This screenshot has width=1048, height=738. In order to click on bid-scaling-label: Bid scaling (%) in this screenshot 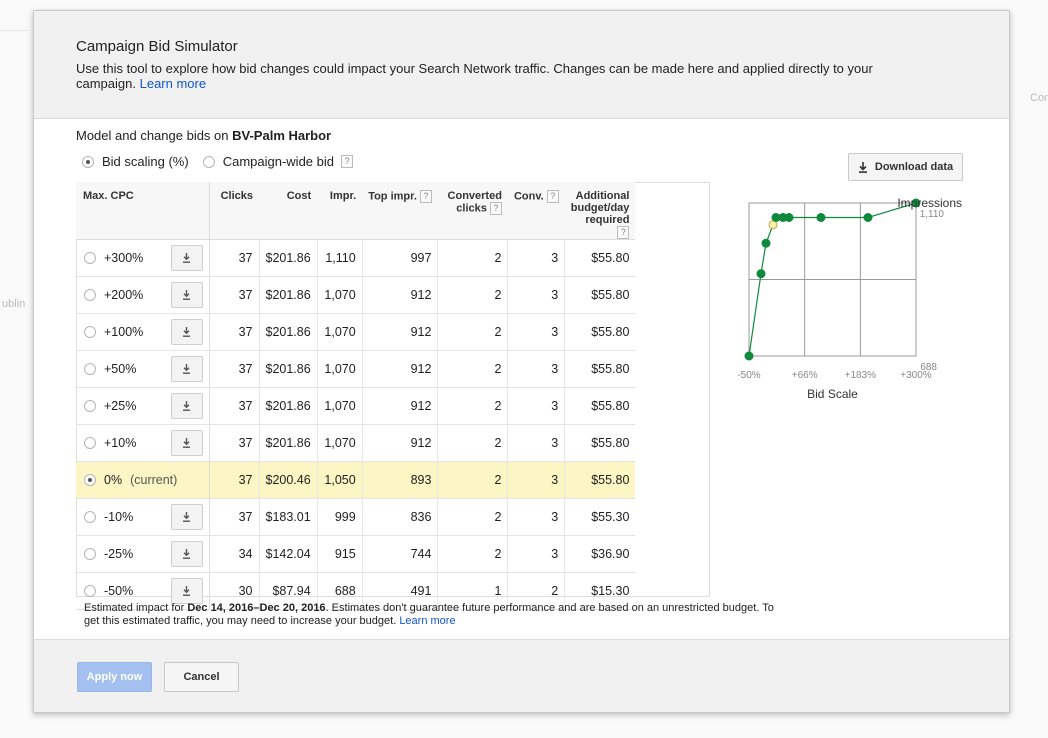, I will do `click(145, 161)`.